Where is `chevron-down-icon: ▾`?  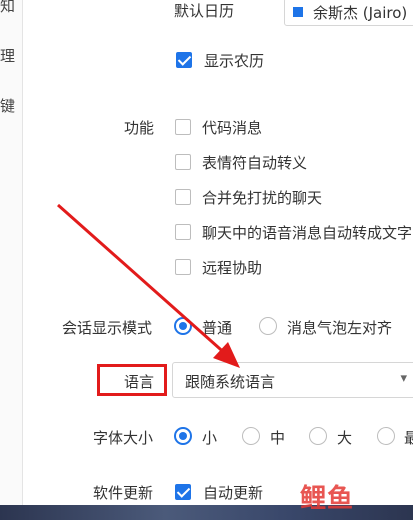 chevron-down-icon: ▾ is located at coordinates (403, 378).